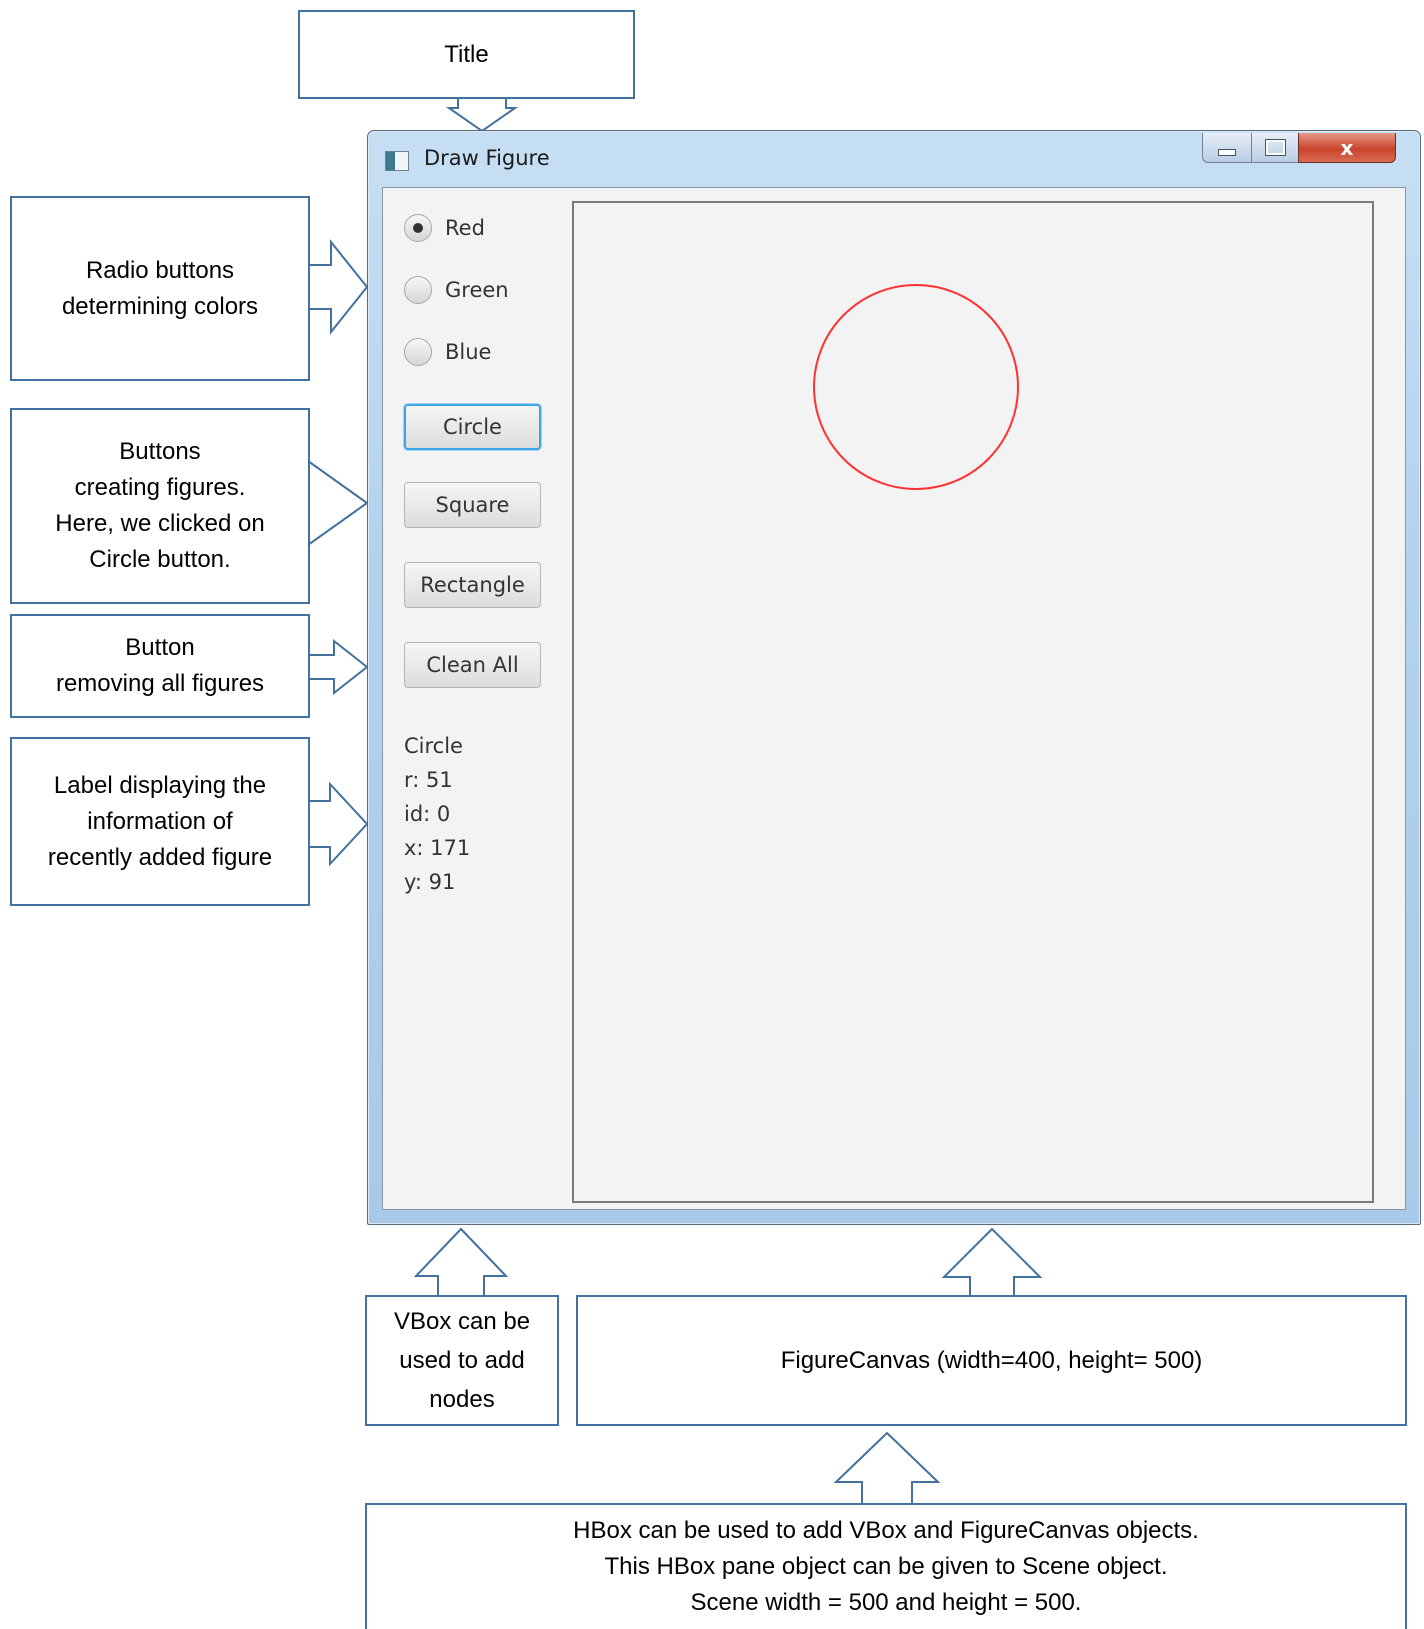  I want to click on radio-blue-indicator, so click(418, 352).